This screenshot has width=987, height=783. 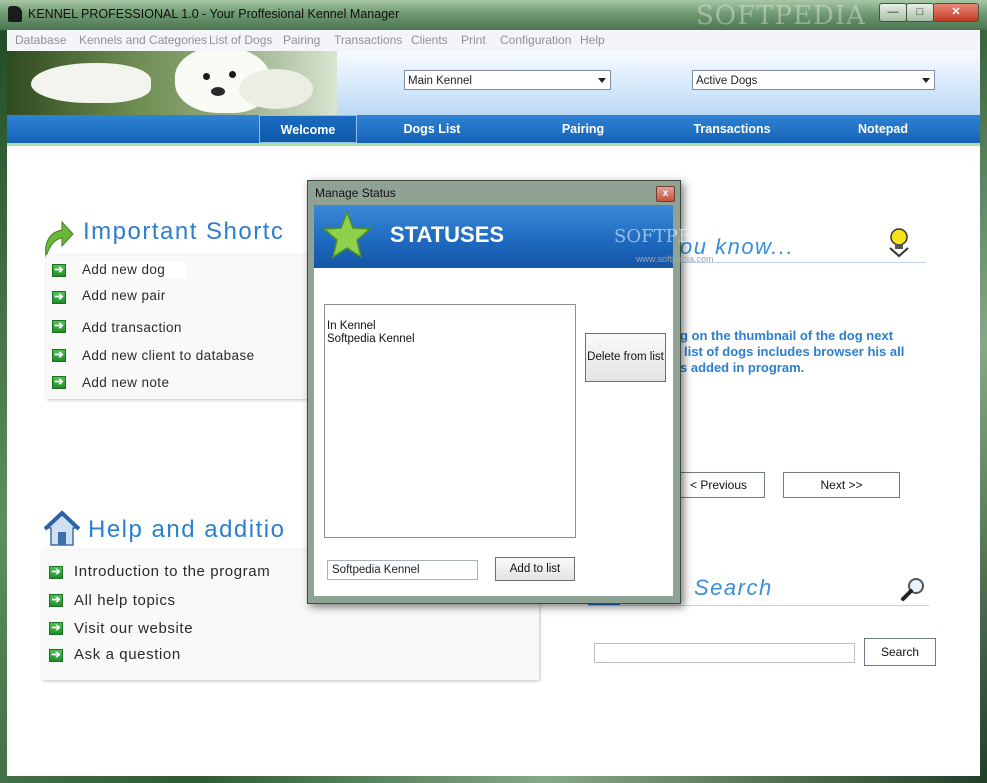 I want to click on help-title: Help and additio, so click(x=187, y=529).